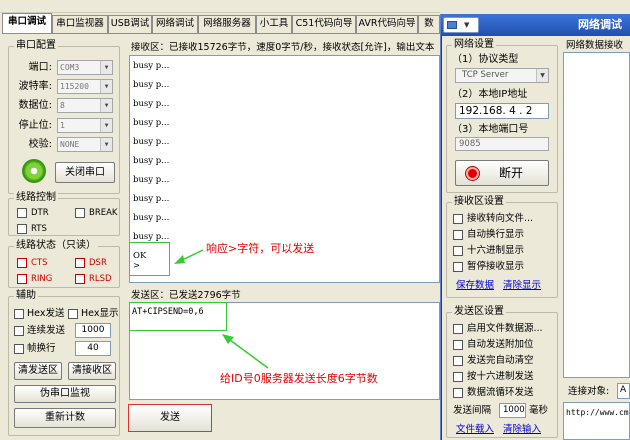 This screenshot has width=630, height=440. What do you see at coordinates (502, 75) in the screenshot?
I see `protocol-select: TCP Server ▼` at bounding box center [502, 75].